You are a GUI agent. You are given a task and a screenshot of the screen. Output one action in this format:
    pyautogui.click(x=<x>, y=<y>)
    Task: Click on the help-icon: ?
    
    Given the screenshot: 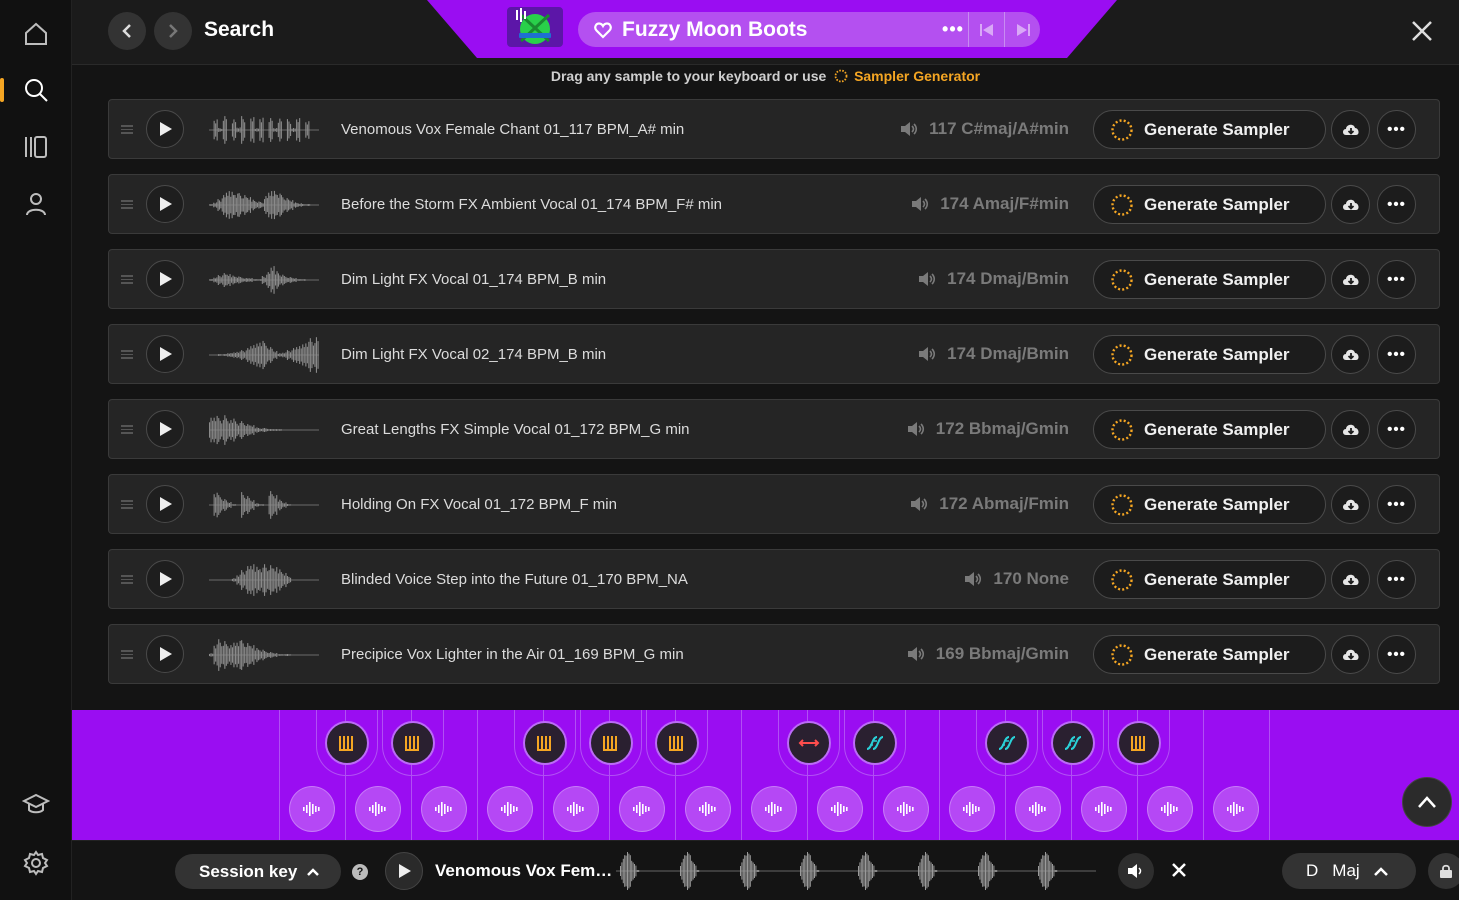 What is the action you would take?
    pyautogui.click(x=360, y=872)
    